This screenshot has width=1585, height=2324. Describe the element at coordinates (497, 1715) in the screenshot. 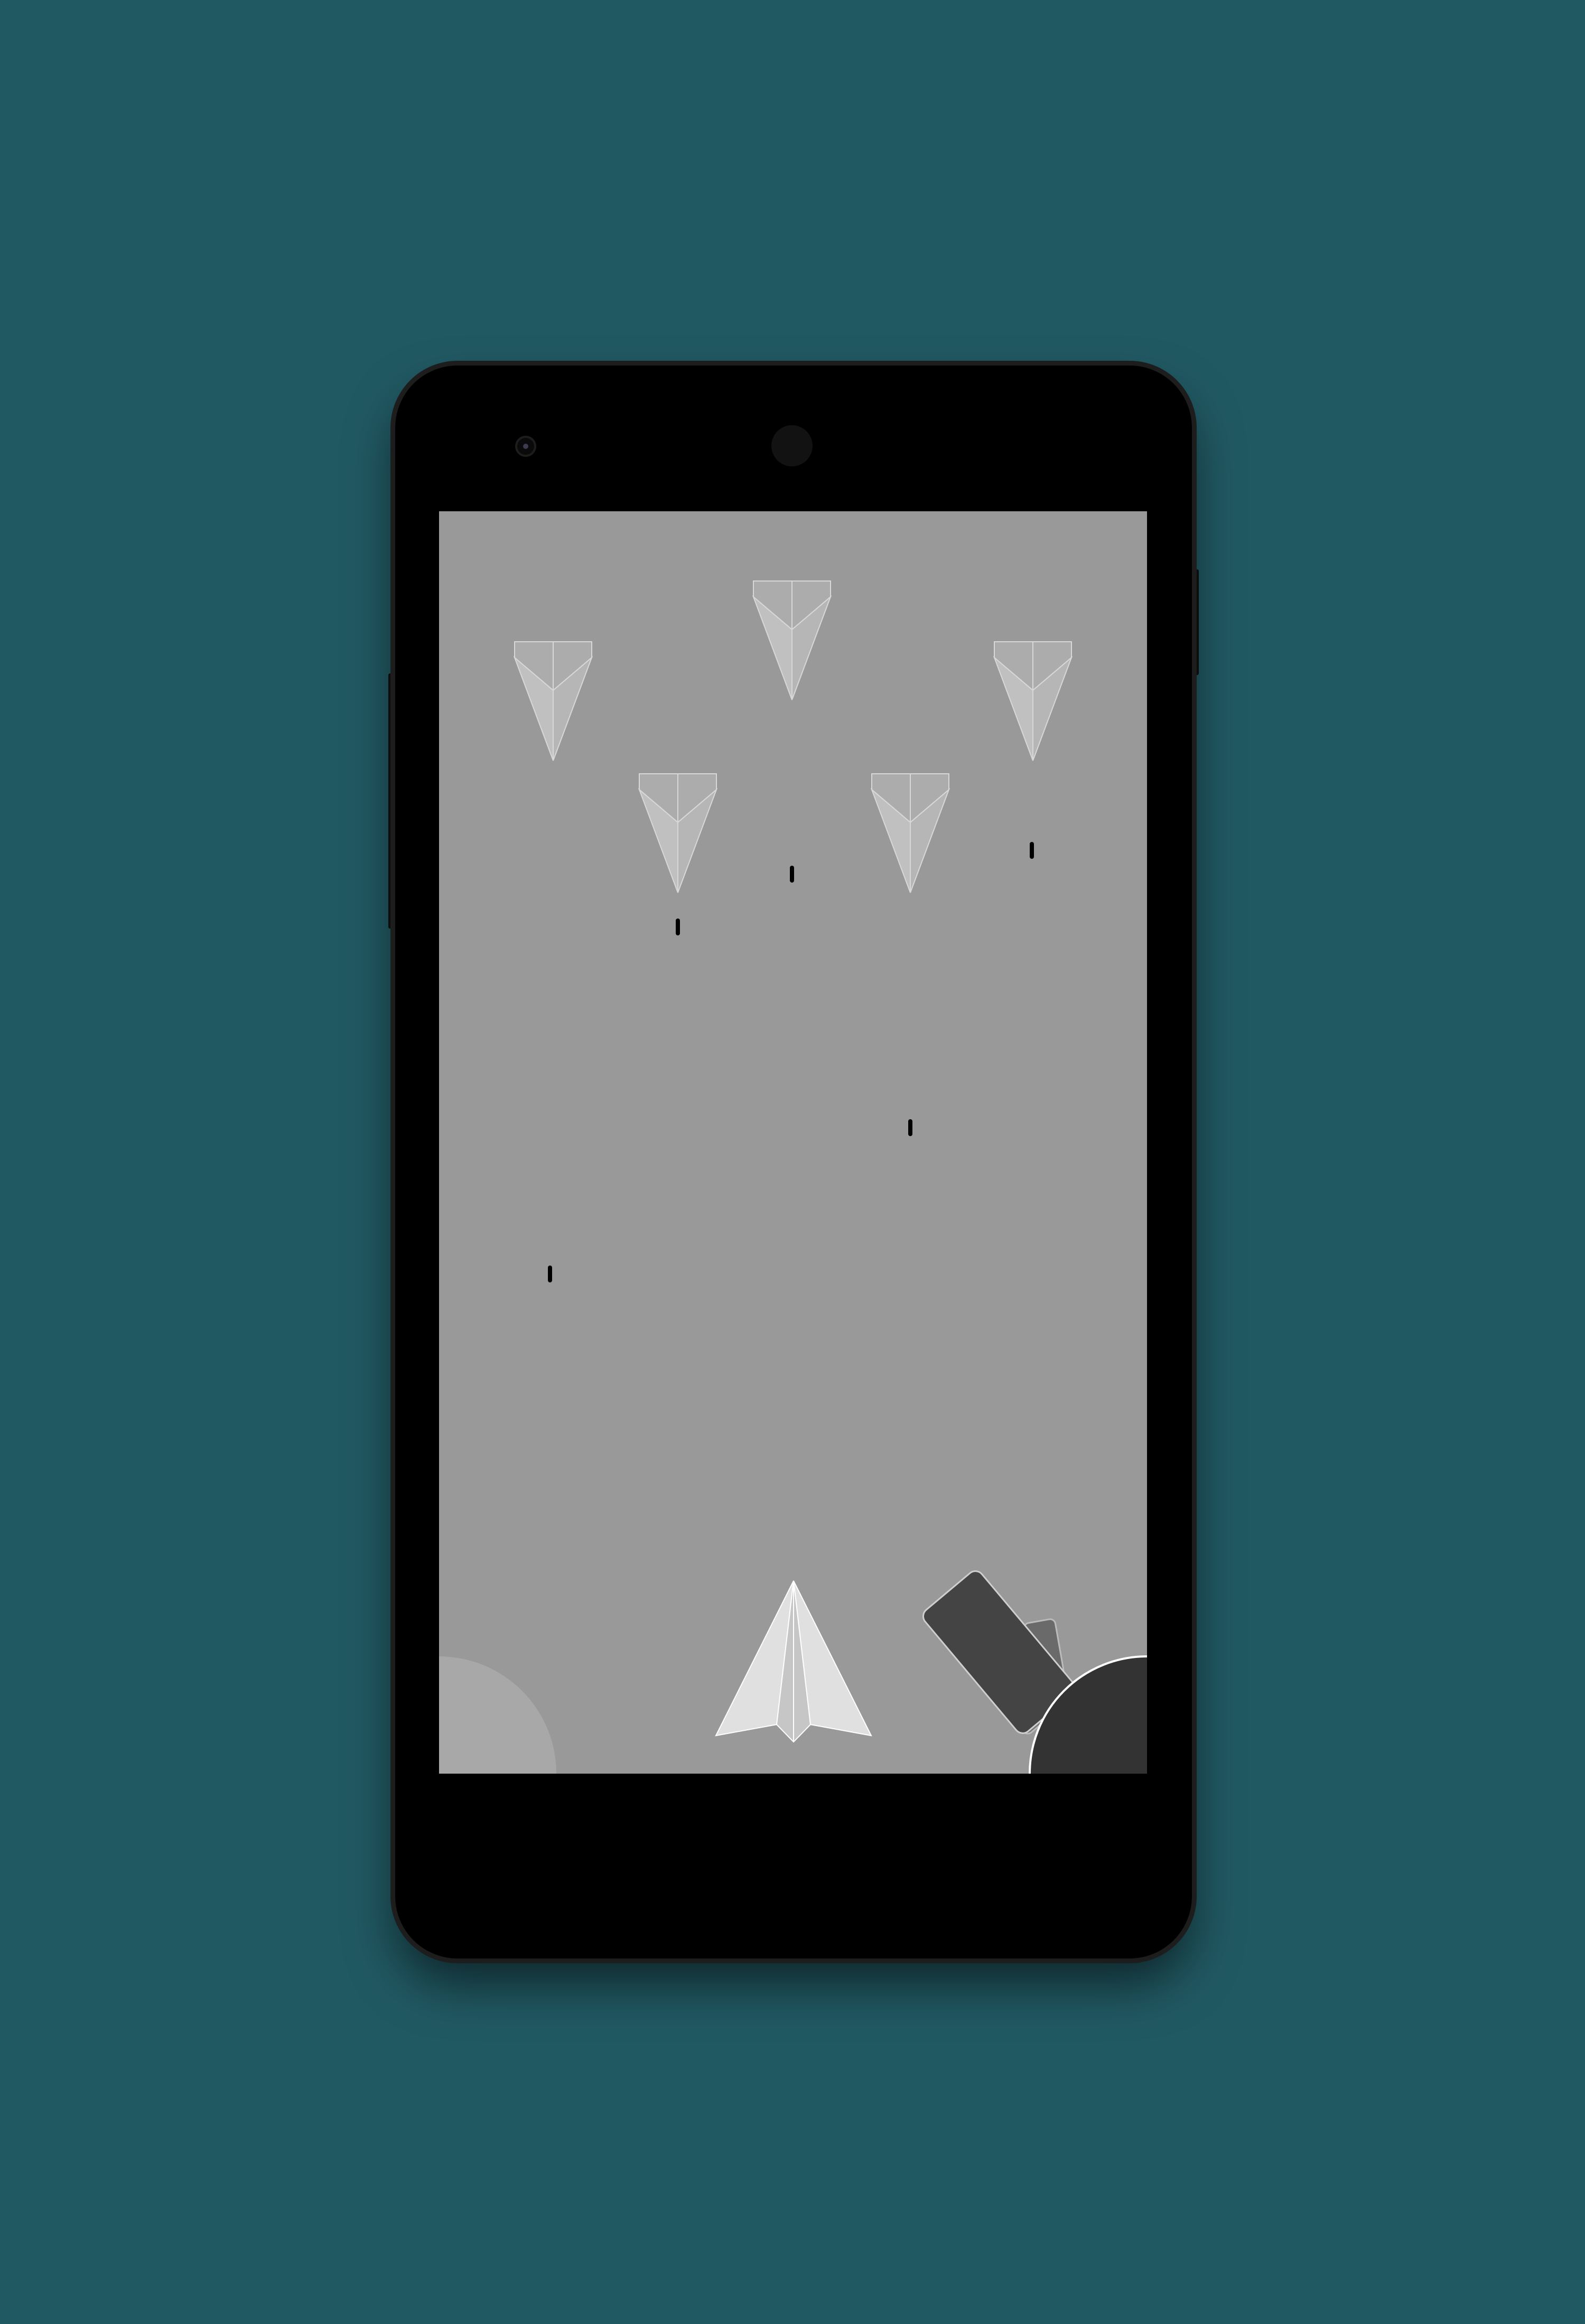

I see `joystick-pad` at that location.